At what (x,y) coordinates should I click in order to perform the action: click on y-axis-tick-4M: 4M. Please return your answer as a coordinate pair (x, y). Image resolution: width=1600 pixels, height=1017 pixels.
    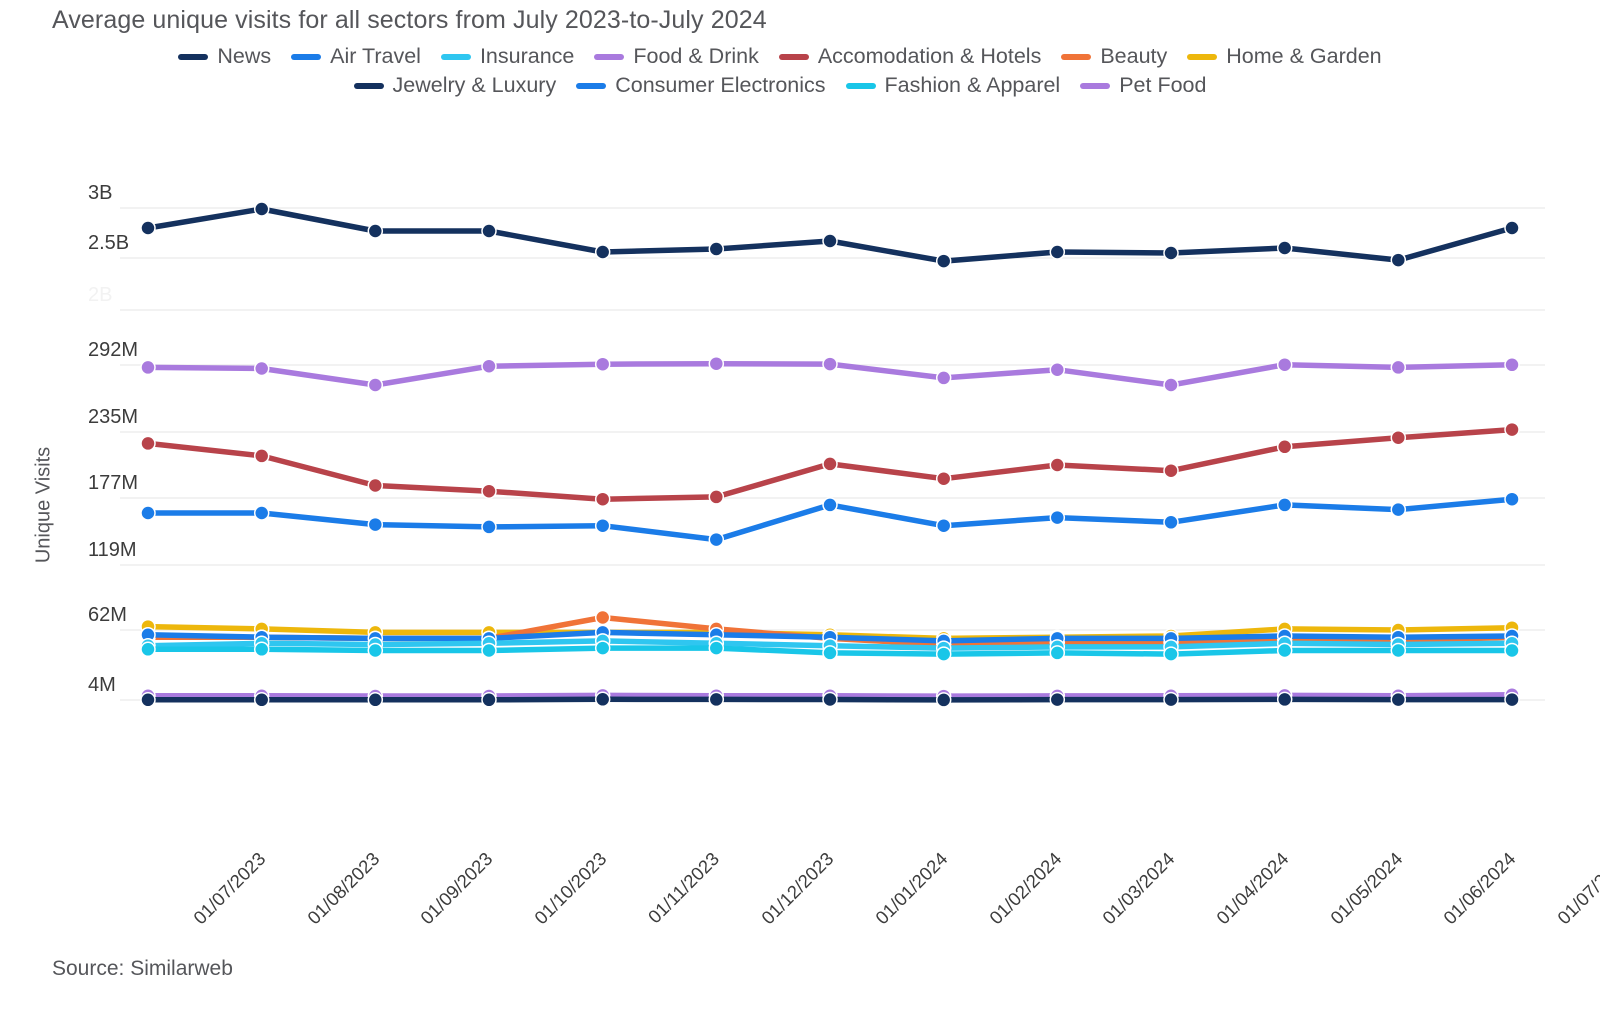
    Looking at the image, I should click on (102, 685).